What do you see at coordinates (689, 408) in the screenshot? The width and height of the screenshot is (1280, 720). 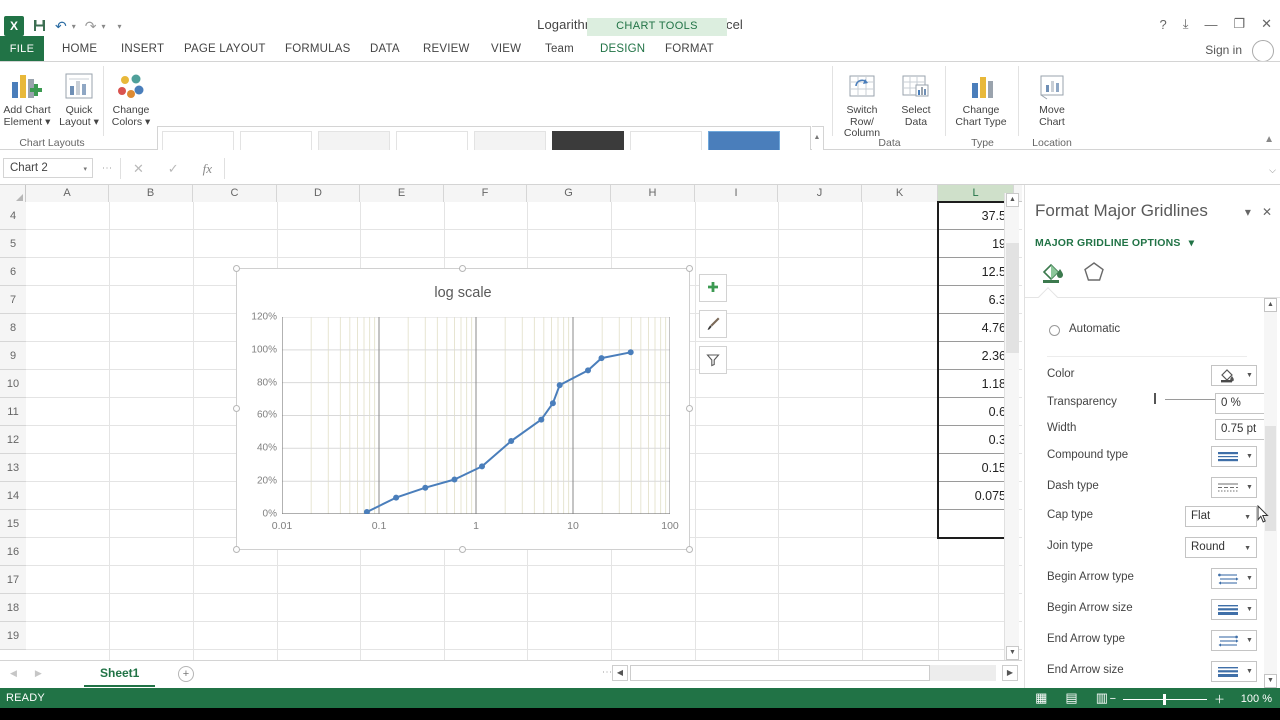 I see `chart-handle-e` at bounding box center [689, 408].